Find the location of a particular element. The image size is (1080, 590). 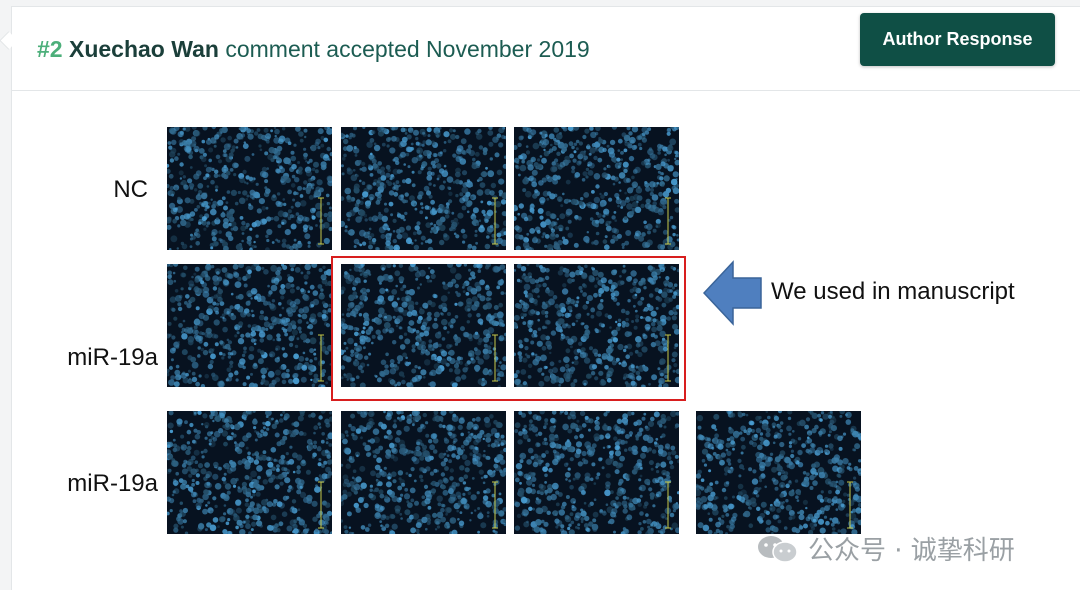

left-arrow-icon is located at coordinates (732, 293).